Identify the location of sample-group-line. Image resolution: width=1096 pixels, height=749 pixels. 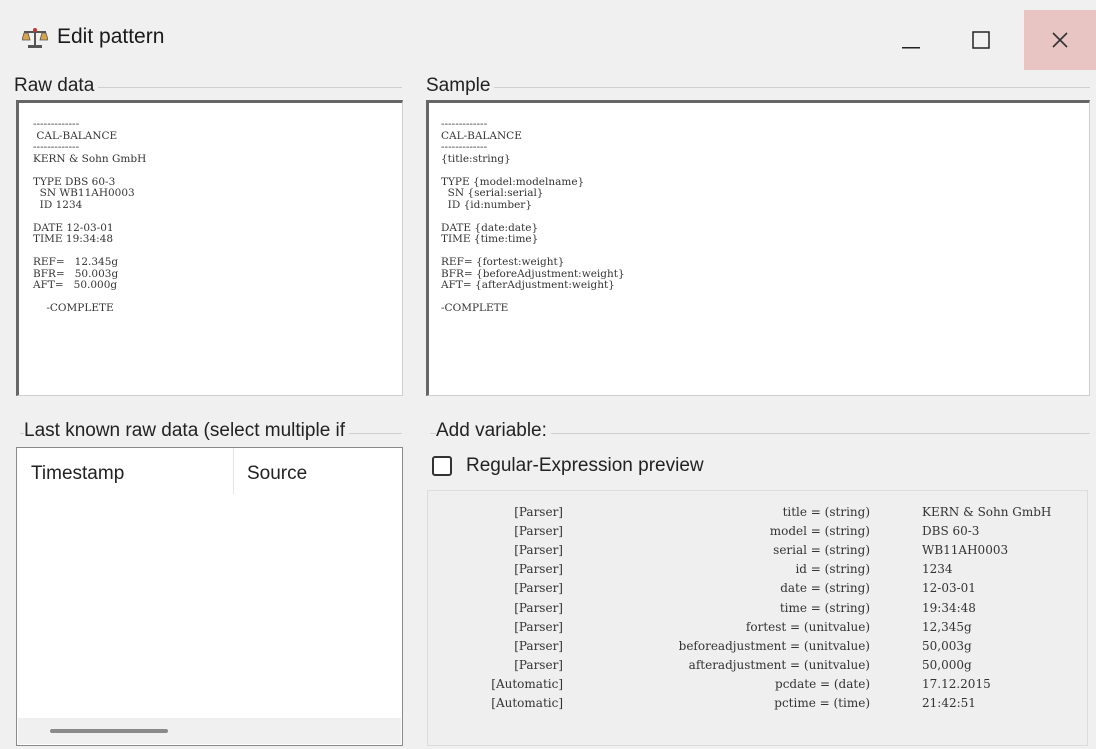
(760, 87).